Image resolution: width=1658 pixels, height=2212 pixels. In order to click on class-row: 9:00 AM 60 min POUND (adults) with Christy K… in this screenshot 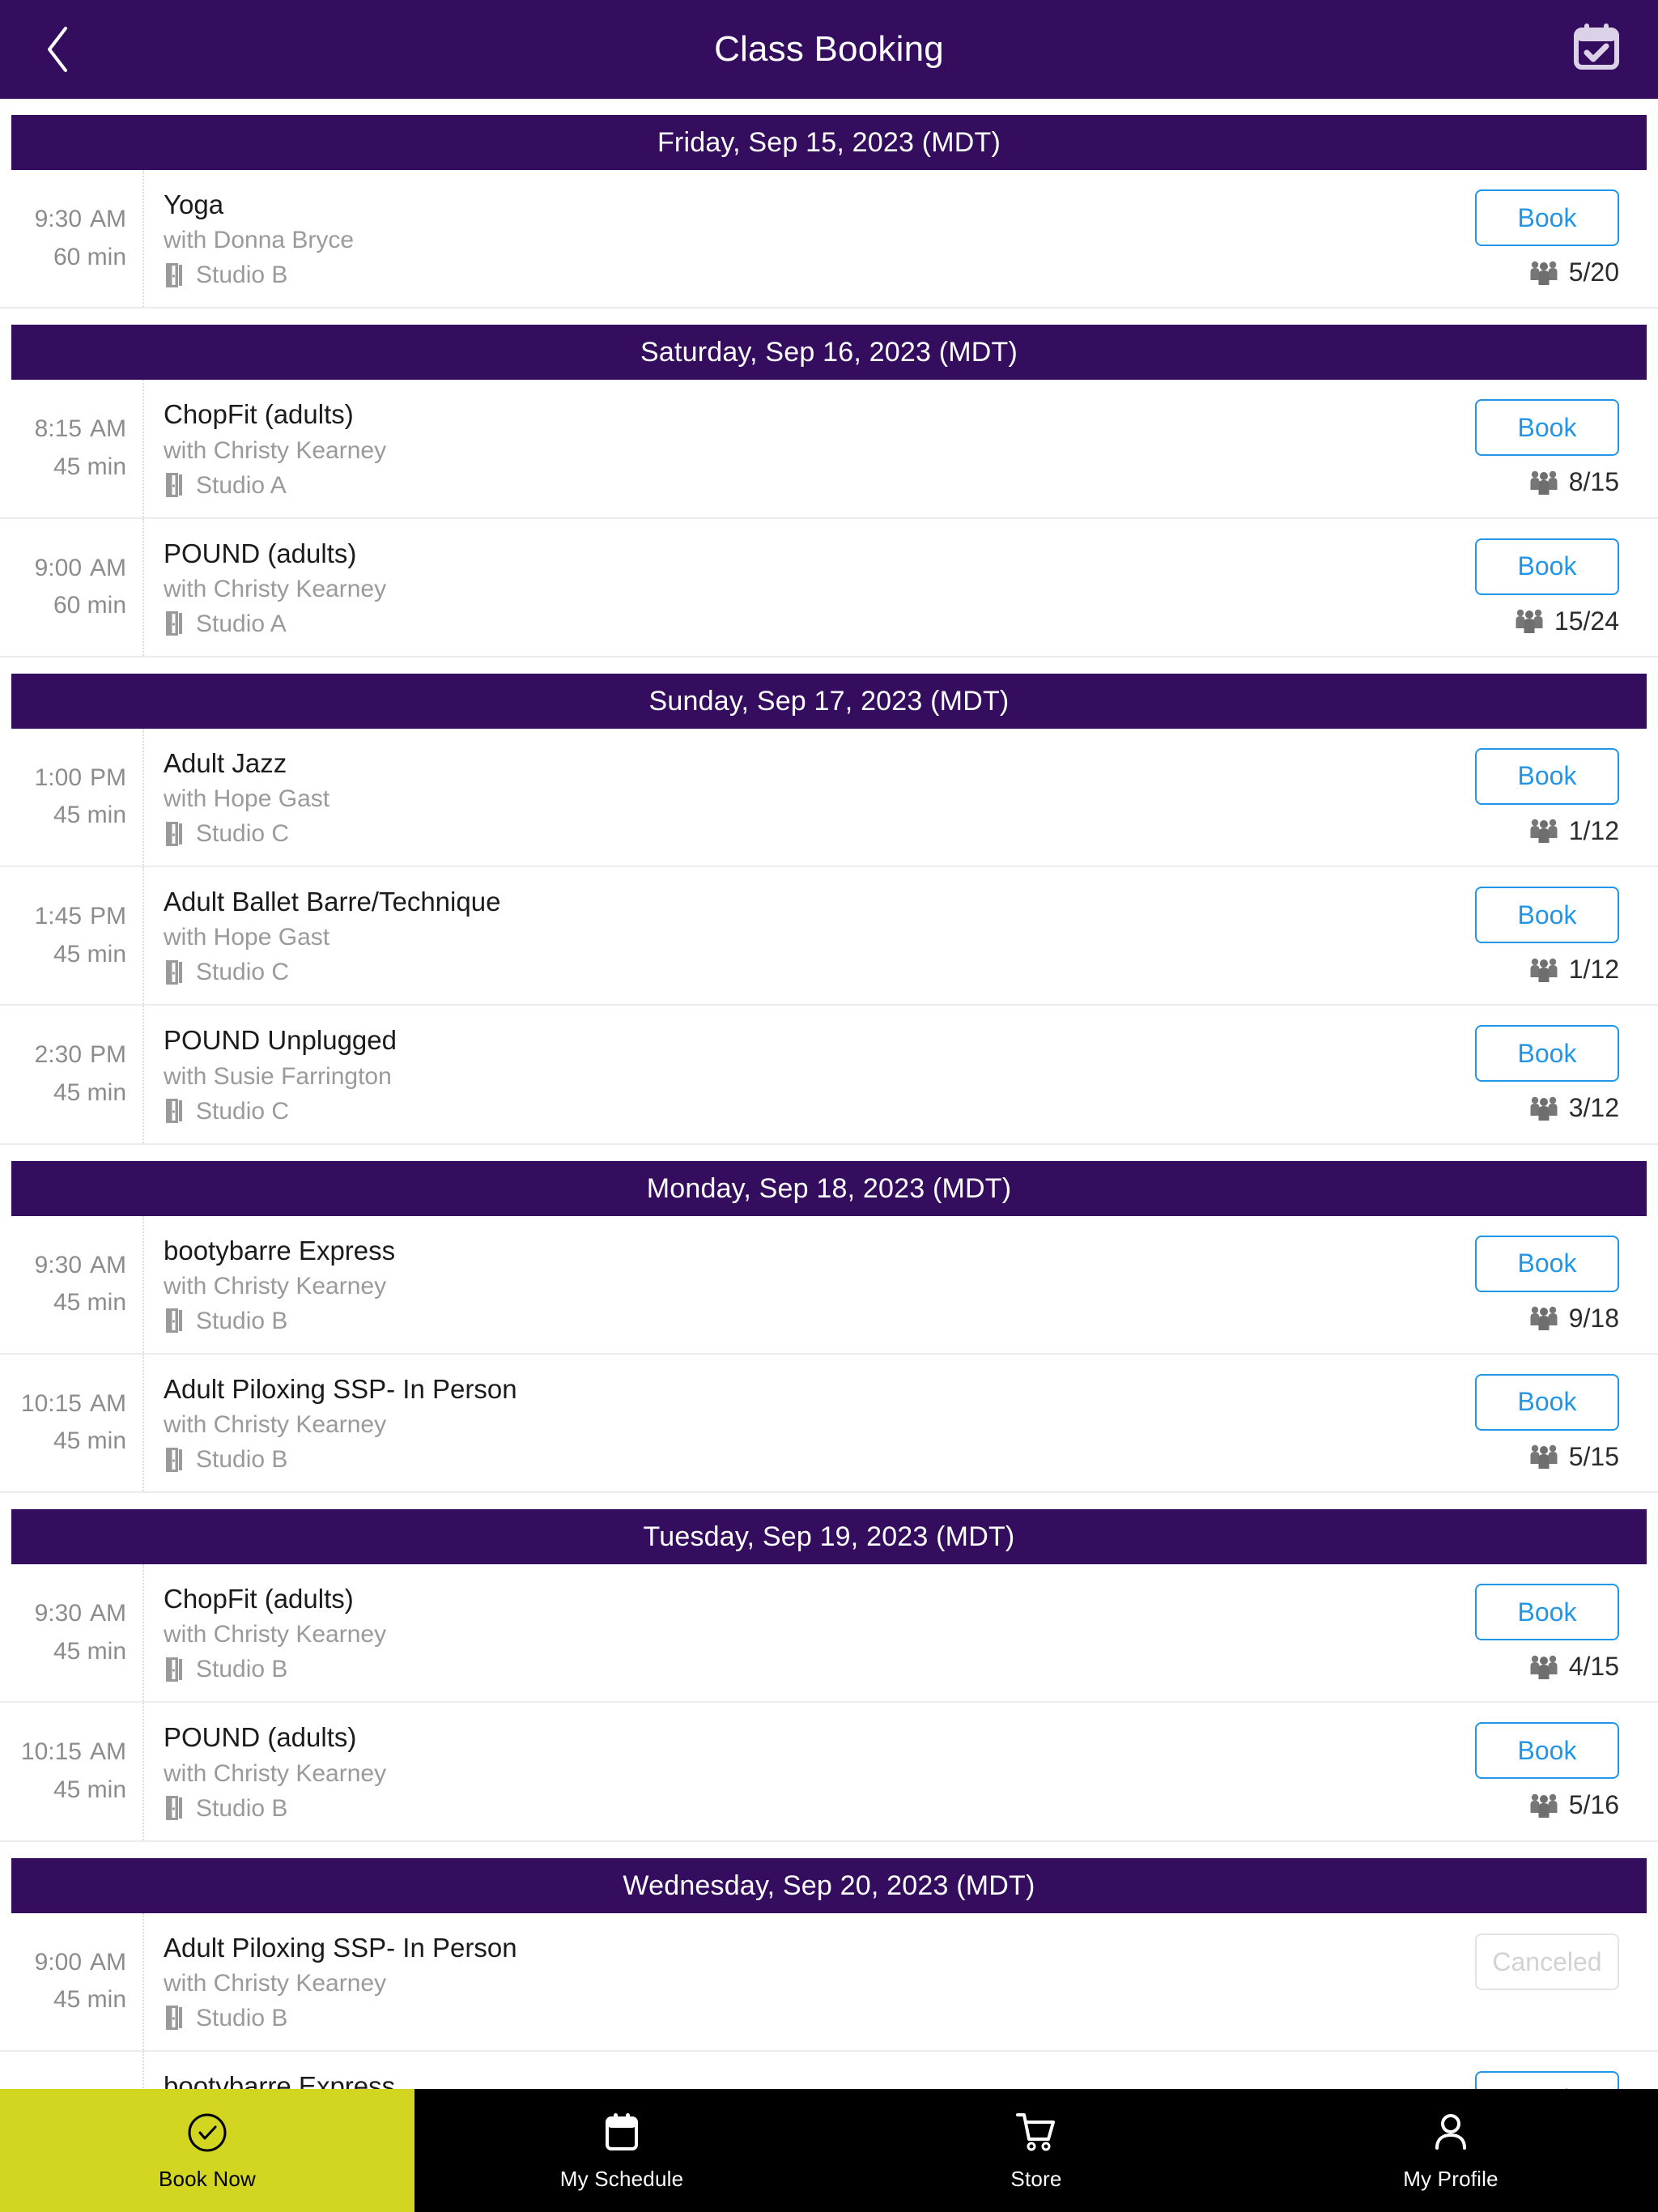, I will do `click(829, 588)`.